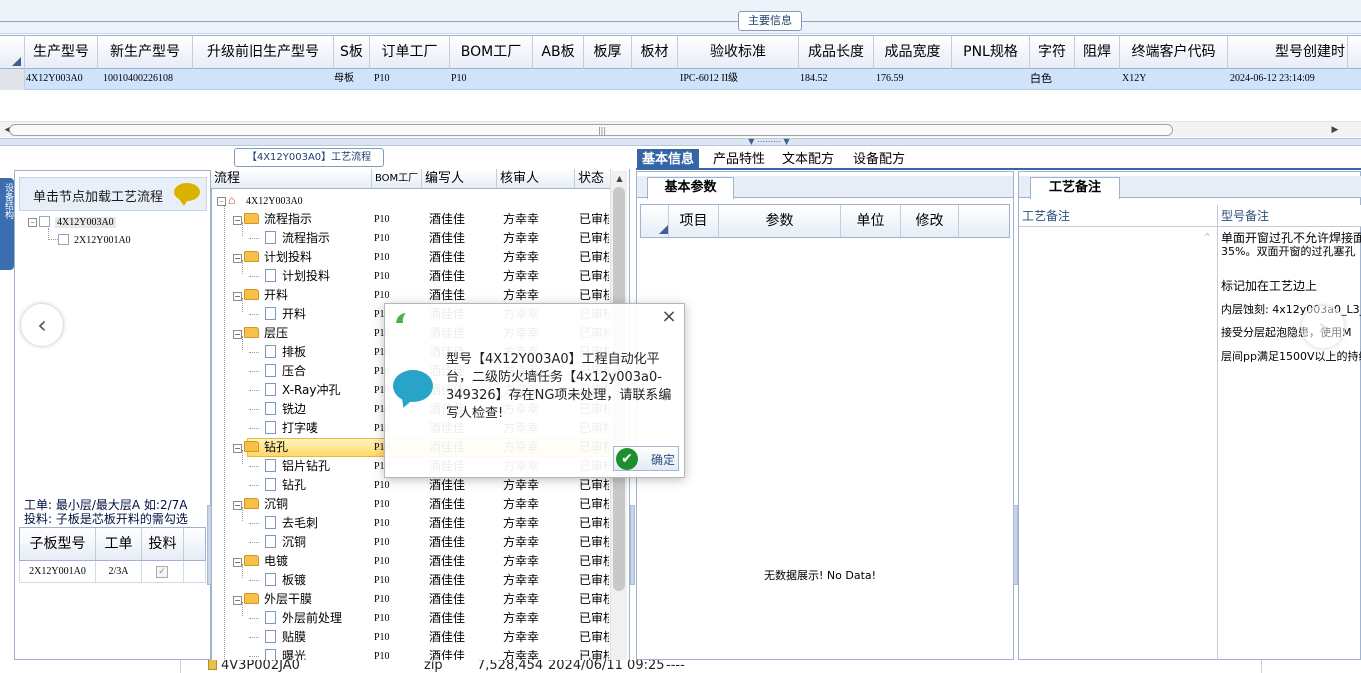 The image size is (1361, 673). I want to click on cell-width: 176.59, so click(890, 78).